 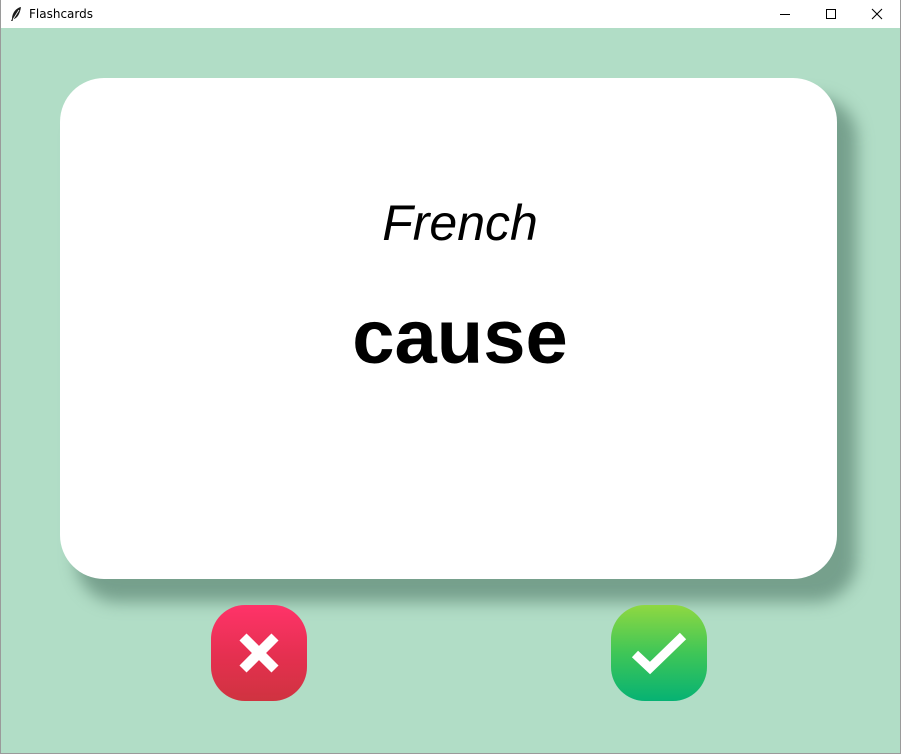 I want to click on minimize-icon, so click(x=785, y=14).